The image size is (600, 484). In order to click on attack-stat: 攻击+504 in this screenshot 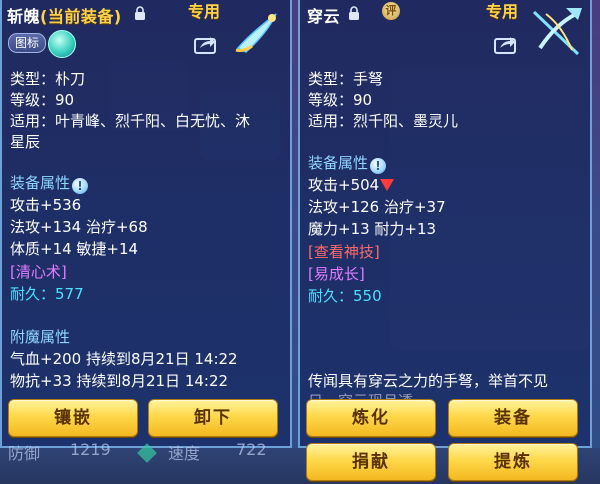, I will do `click(351, 185)`.